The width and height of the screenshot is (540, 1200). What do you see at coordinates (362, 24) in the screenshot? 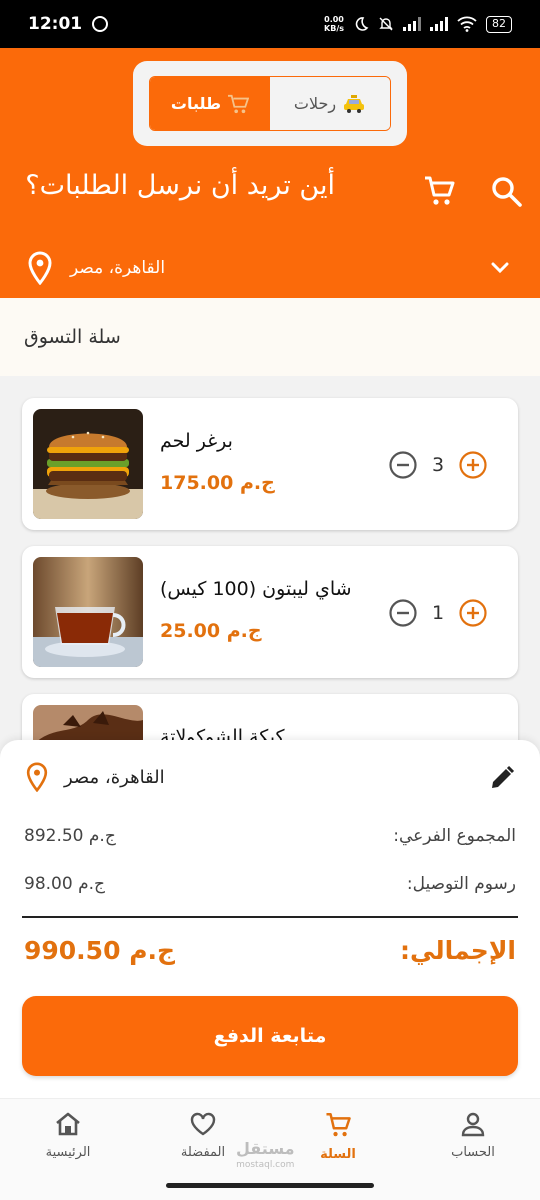
I see `moon-icon` at bounding box center [362, 24].